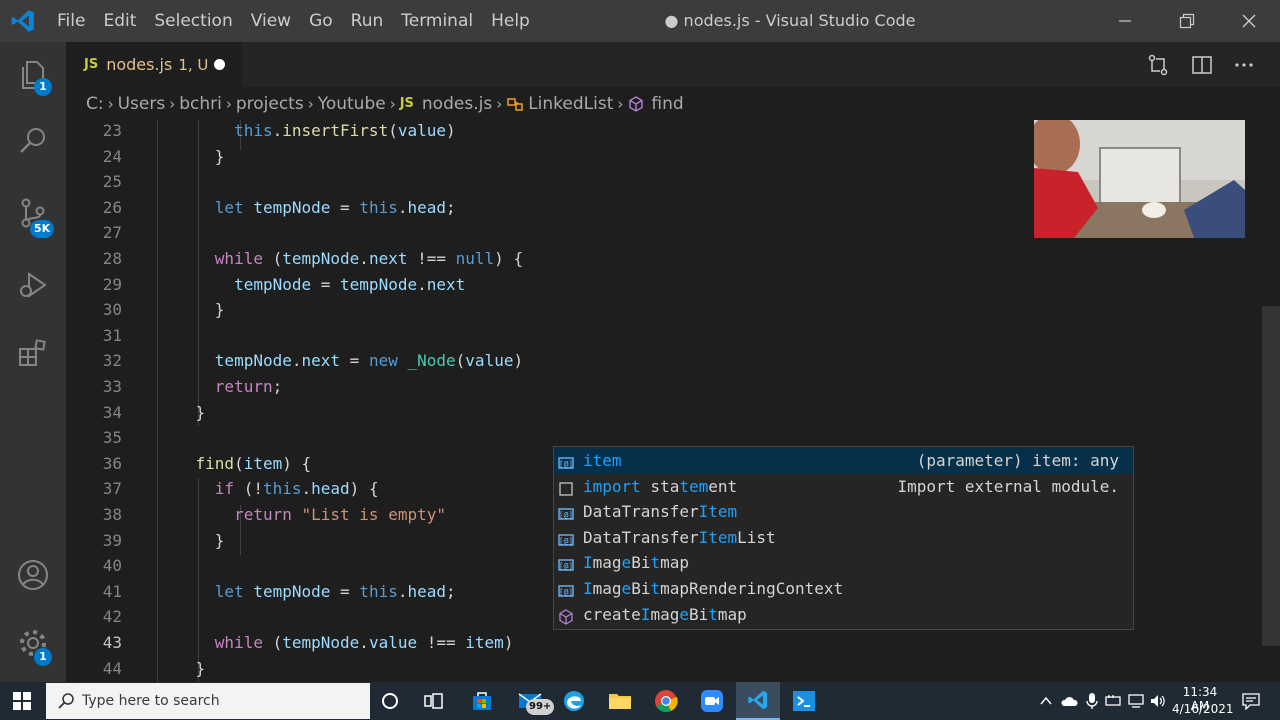  Describe the element at coordinates (321, 21) in the screenshot. I see `menu-go: Go` at that location.